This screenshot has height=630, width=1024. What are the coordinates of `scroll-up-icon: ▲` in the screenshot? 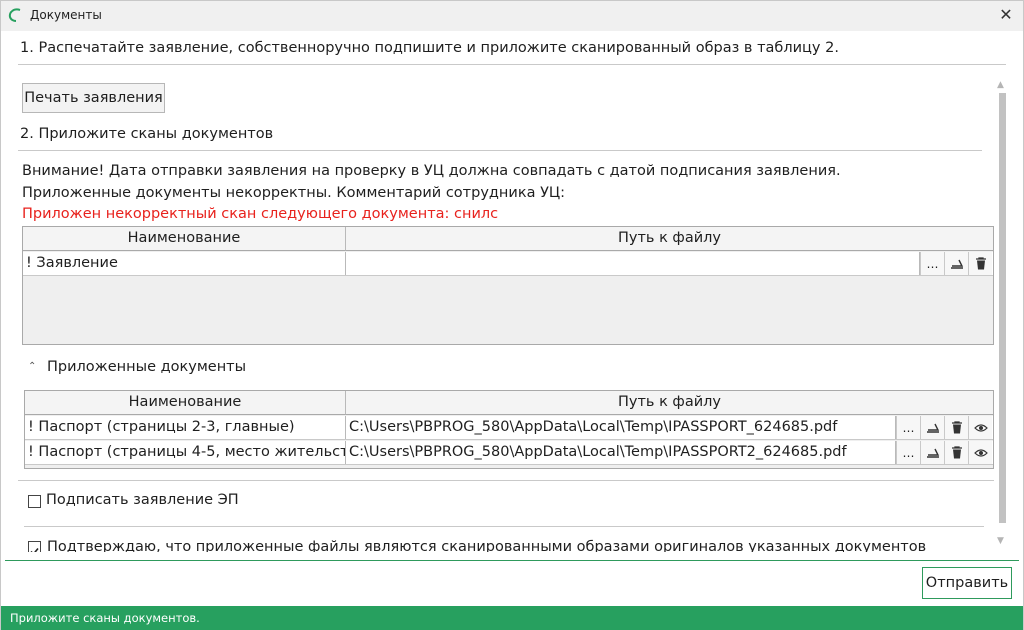 It's located at (1000, 85).